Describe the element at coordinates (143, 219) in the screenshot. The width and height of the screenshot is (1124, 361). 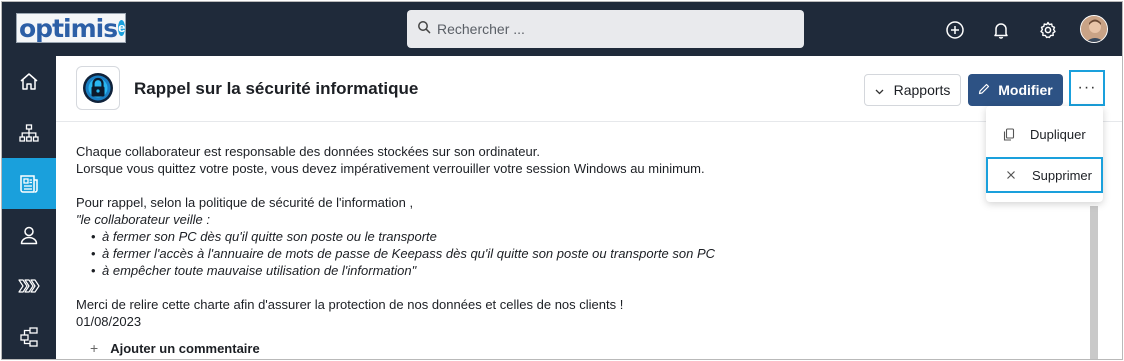
I see `quote-line: "le collaborateur veille :` at that location.